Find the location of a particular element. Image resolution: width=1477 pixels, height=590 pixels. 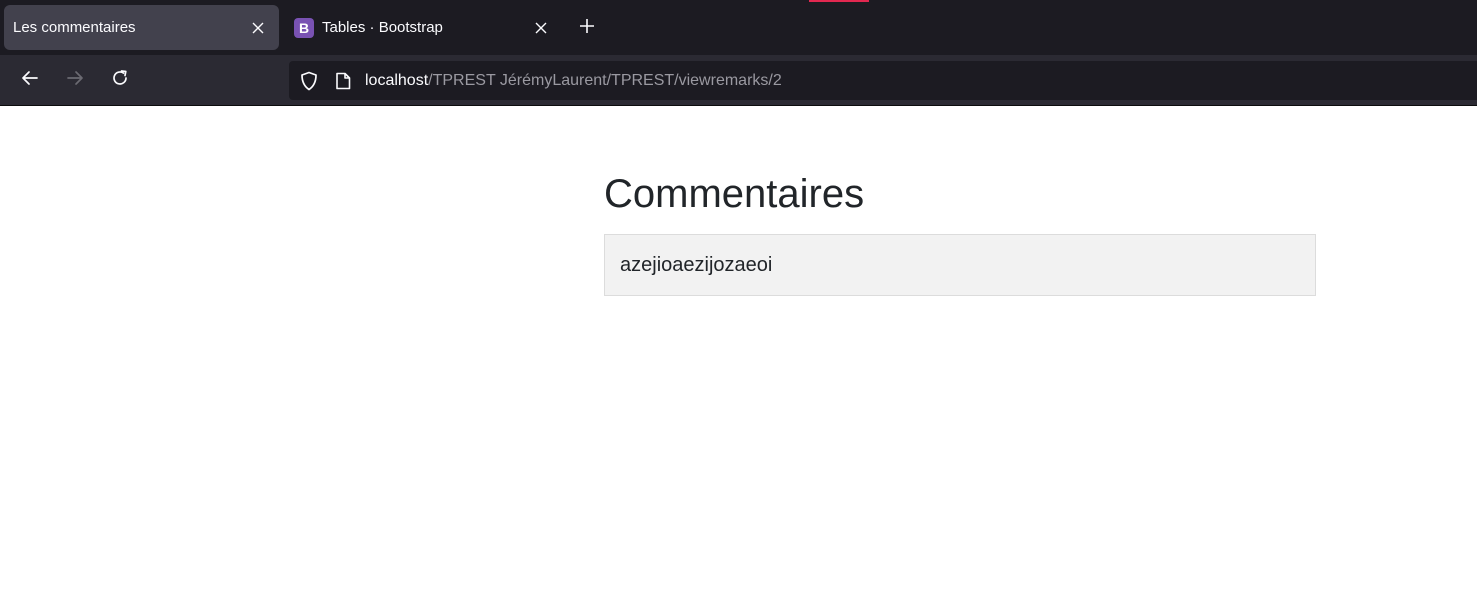

new-tab-button is located at coordinates (587, 28).